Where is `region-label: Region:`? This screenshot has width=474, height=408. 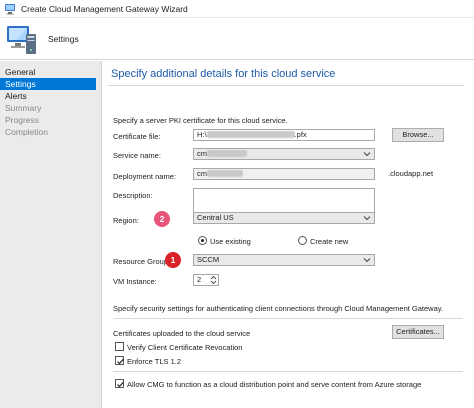
region-label: Region: is located at coordinates (126, 220).